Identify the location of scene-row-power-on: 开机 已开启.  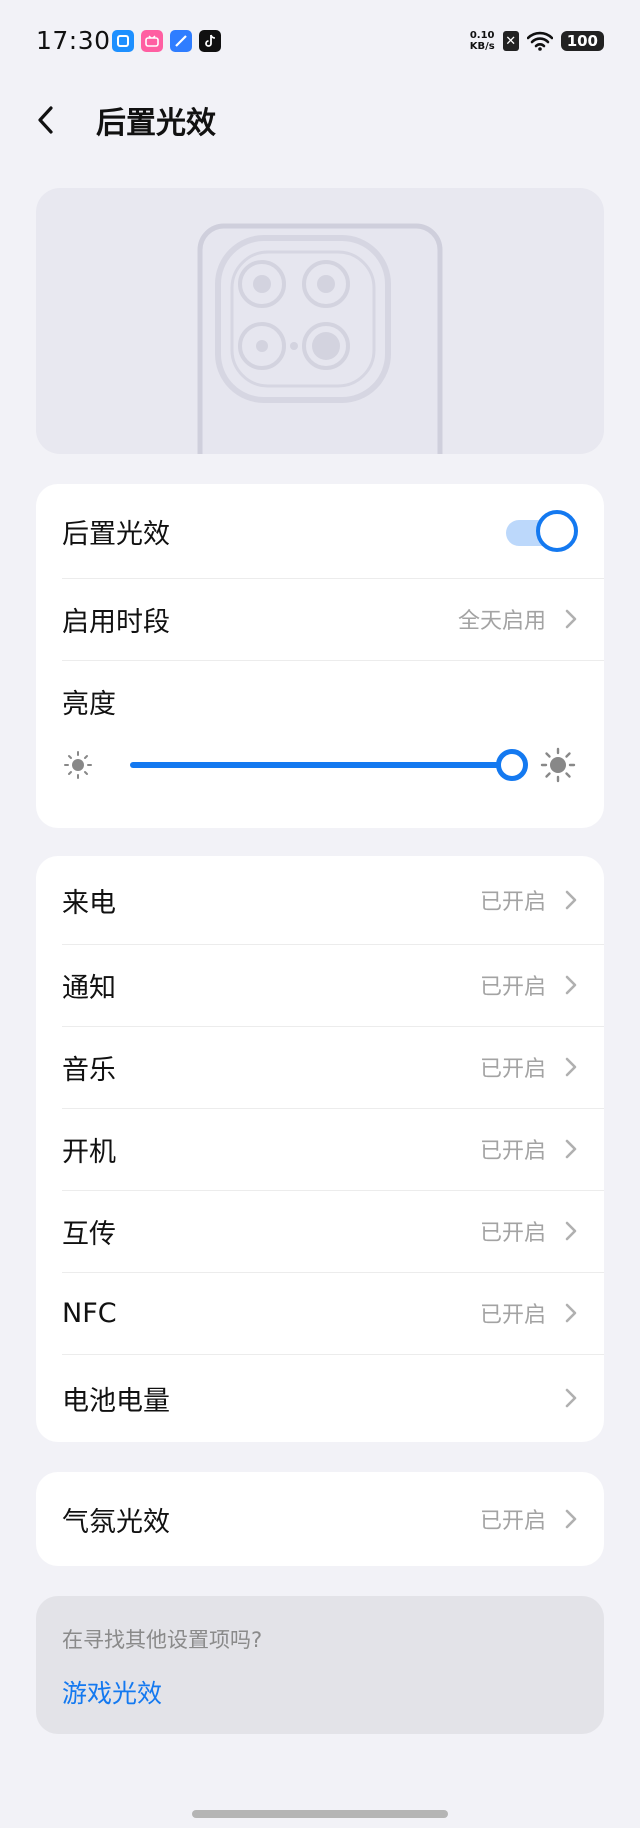
(320, 1149).